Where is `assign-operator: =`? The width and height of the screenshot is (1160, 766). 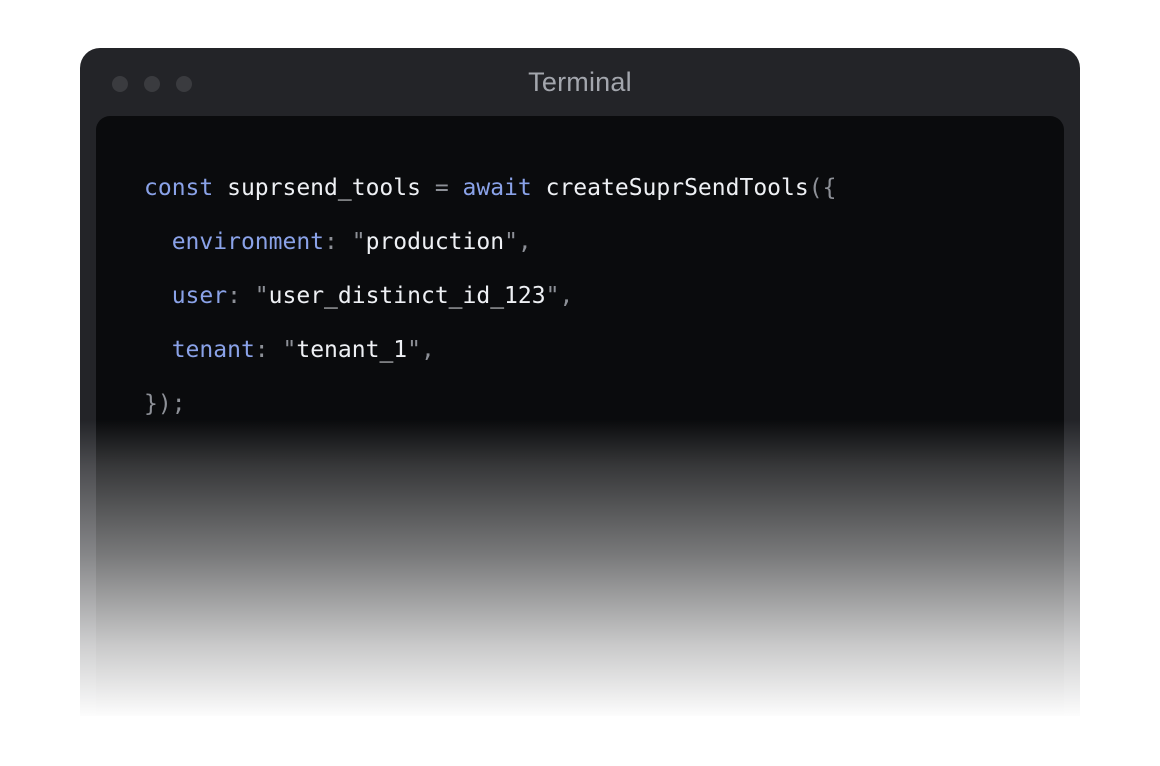
assign-operator: = is located at coordinates (441, 188).